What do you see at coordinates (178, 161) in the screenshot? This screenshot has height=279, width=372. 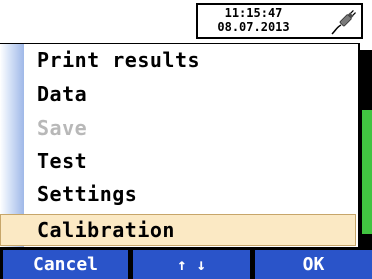 I see `menu-item-test: Test` at bounding box center [178, 161].